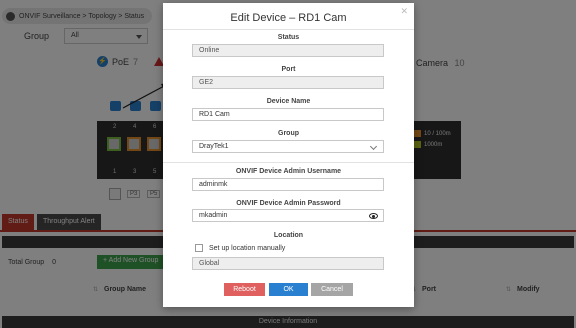  Describe the element at coordinates (288, 82) in the screenshot. I see `port-field: GE2` at that location.